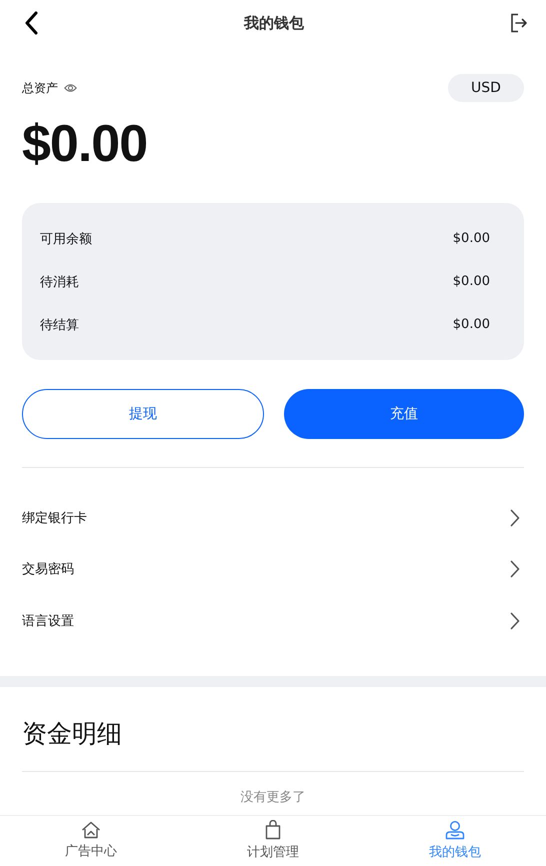 The image size is (546, 866). Describe the element at coordinates (273, 830) in the screenshot. I see `bag-icon` at that location.